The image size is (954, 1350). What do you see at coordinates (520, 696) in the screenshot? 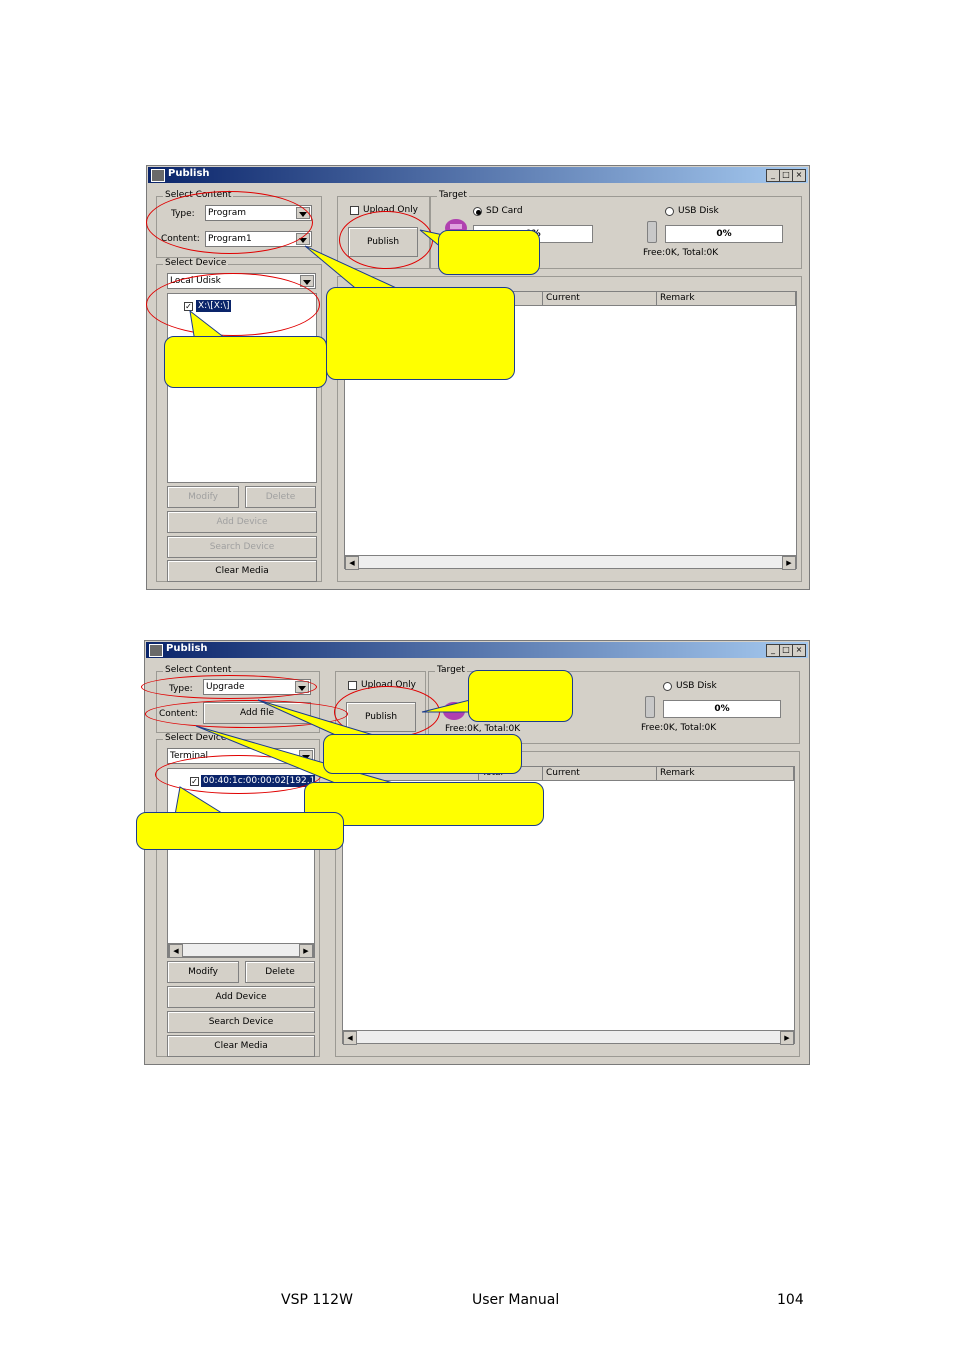
I see `callout-publish` at bounding box center [520, 696].